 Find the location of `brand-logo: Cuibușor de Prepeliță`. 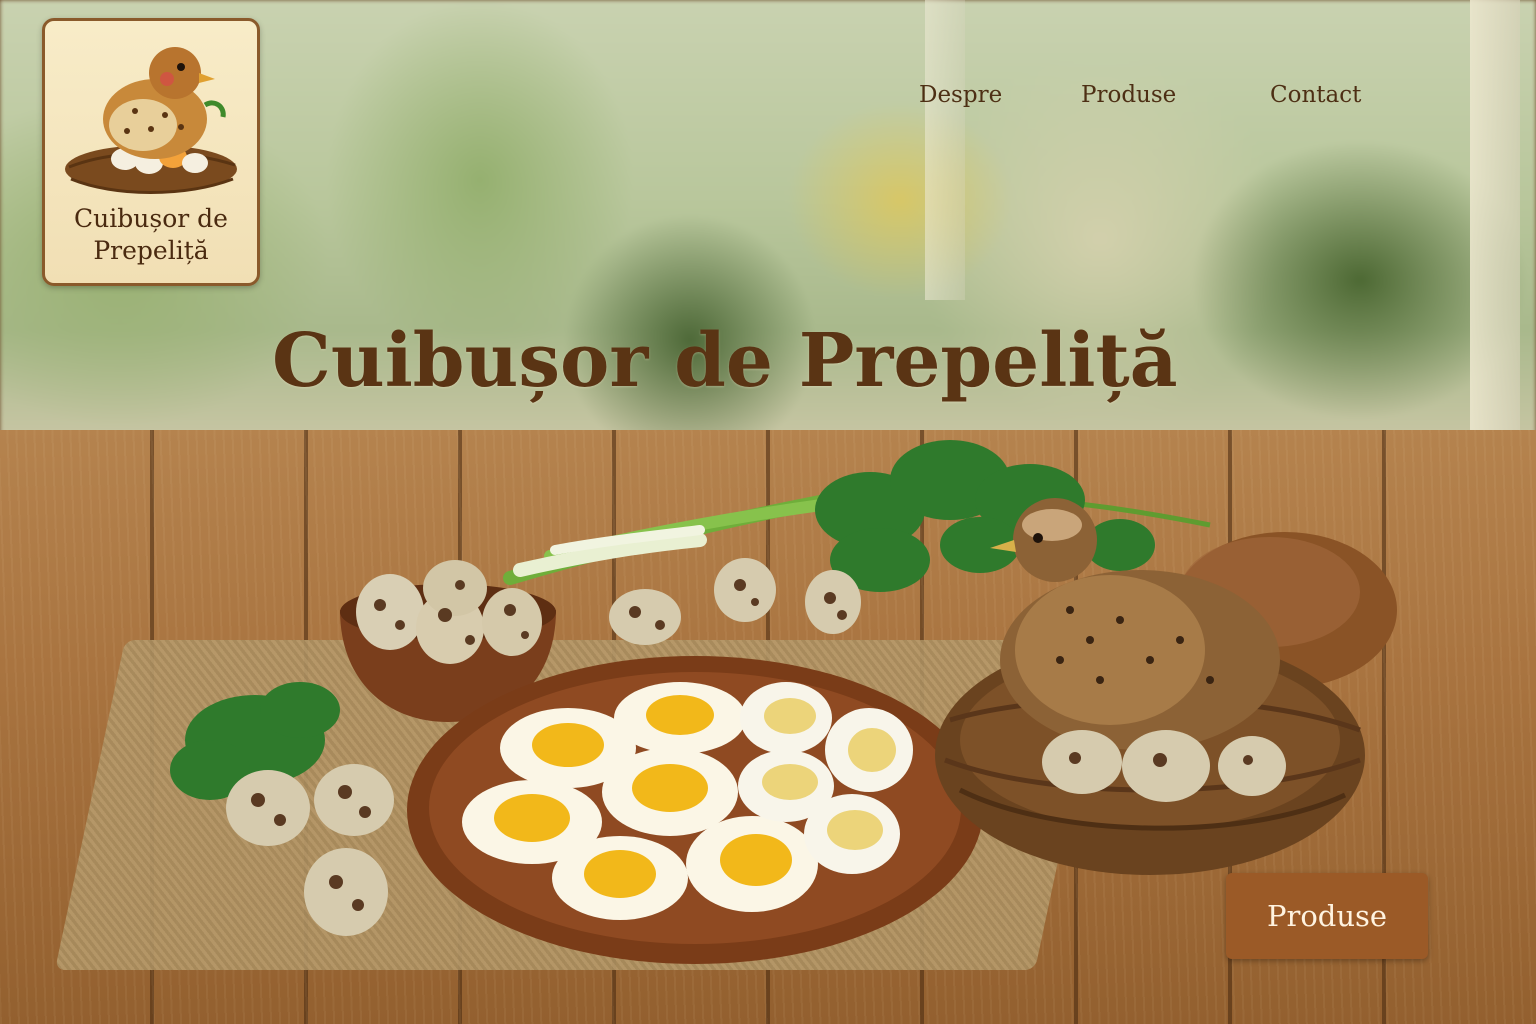

brand-logo: Cuibușor de Prepeliță is located at coordinates (151, 152).